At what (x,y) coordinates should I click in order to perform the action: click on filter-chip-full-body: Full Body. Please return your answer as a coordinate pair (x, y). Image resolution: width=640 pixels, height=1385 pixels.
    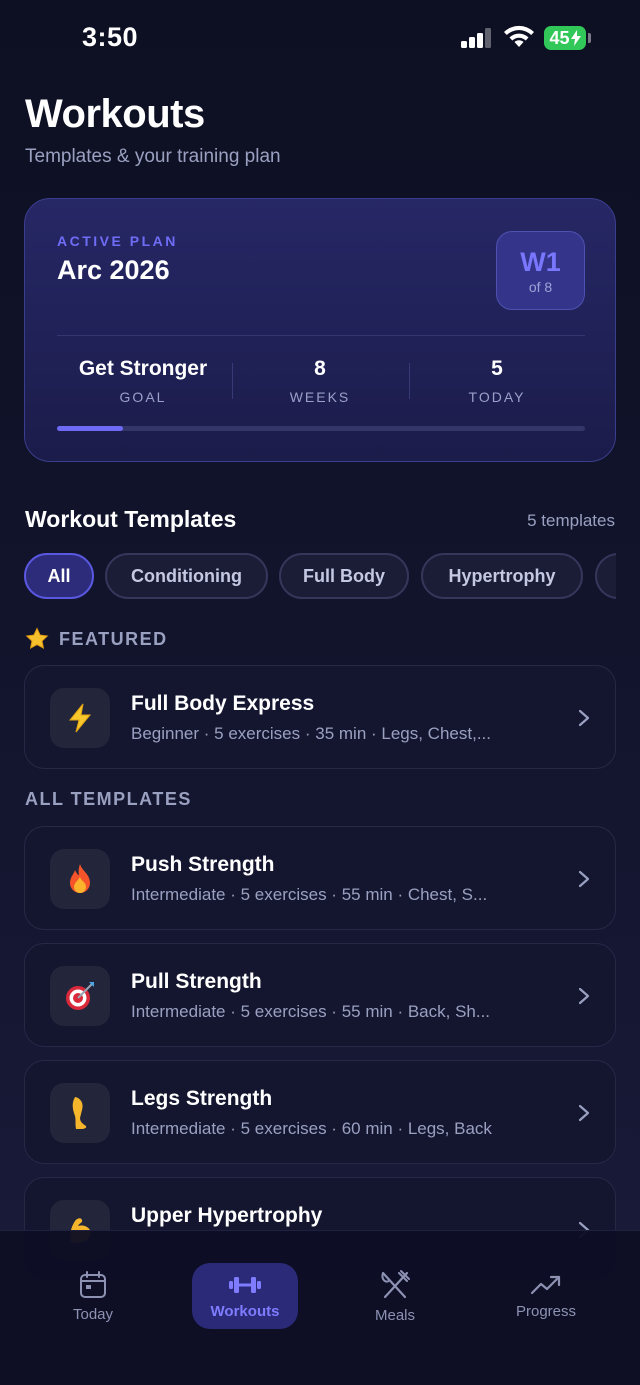
    Looking at the image, I should click on (344, 576).